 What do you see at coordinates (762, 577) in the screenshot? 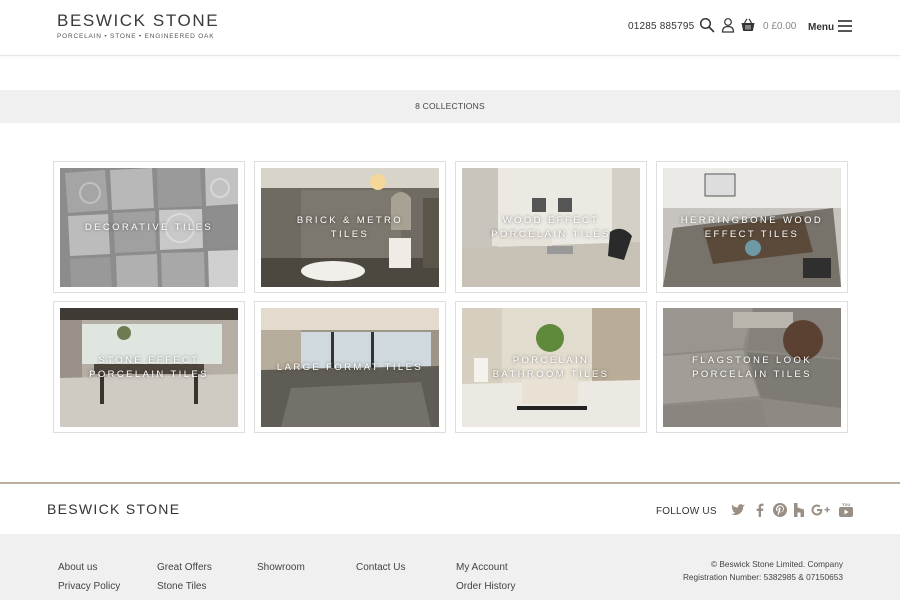
I see `copyright-line-2: Registration Number: 5382985 & 07150653` at bounding box center [762, 577].